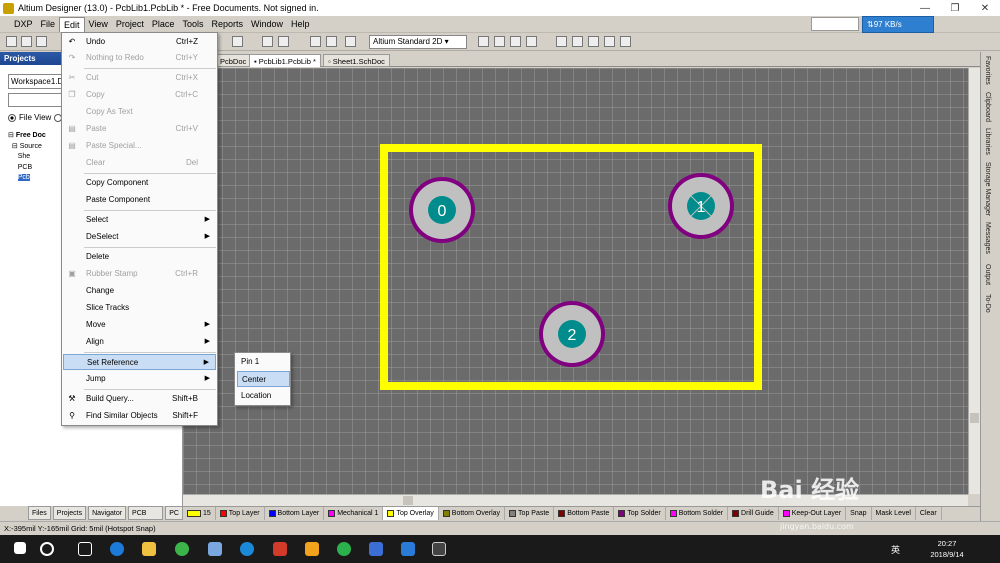 This screenshot has height=563, width=1000. Describe the element at coordinates (531, 41) in the screenshot. I see `string-tool-icon` at that location.